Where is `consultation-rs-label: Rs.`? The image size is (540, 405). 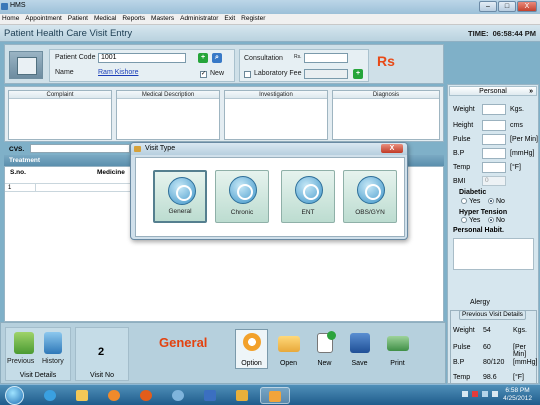
consultation-rs-label: Rs. is located at coordinates (298, 57).